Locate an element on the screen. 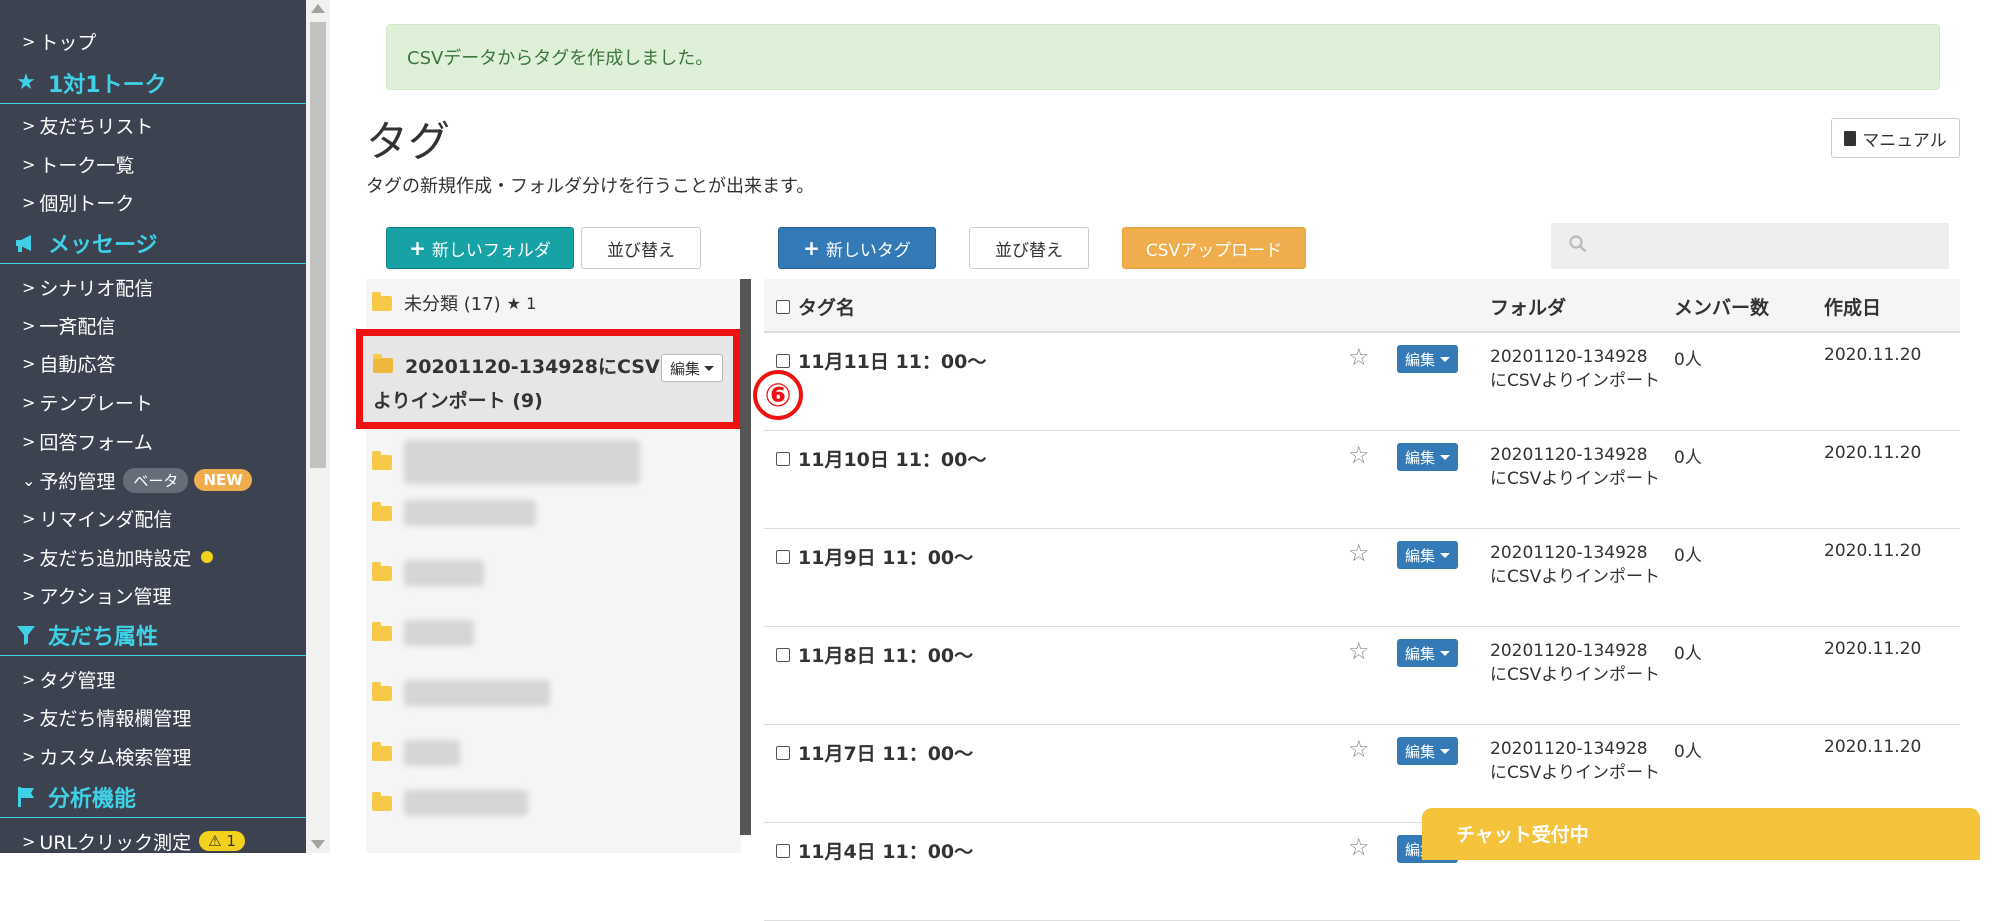  sidebar-item-friend-add-settings: > 友だち追加時設定 is located at coordinates (118, 557).